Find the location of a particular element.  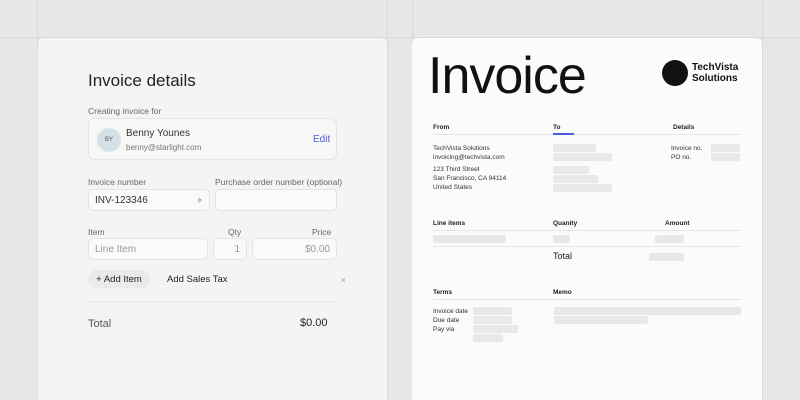

total-label: Total is located at coordinates (100, 324).